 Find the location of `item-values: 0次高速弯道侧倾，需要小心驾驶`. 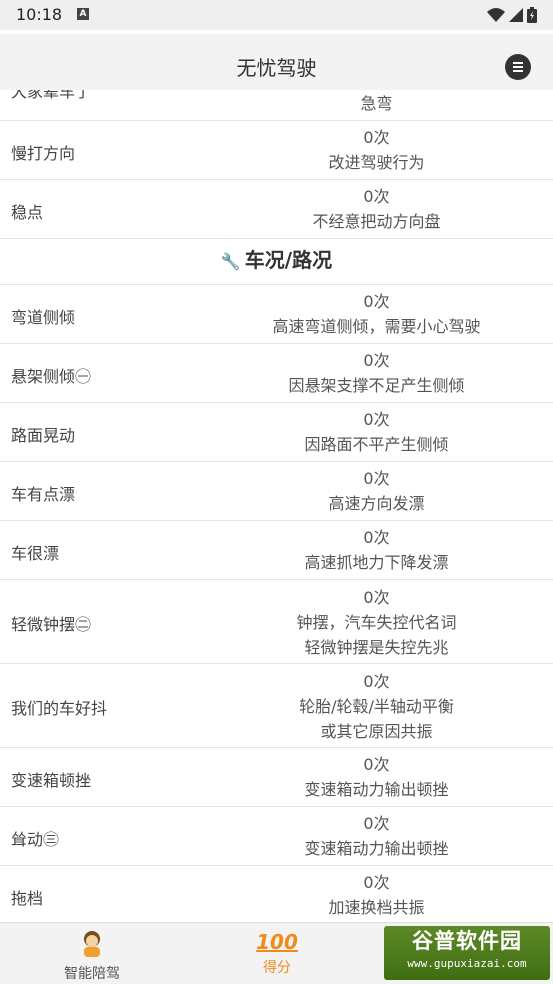

item-values: 0次高速弯道侧倾，需要小心驾驶 is located at coordinates (376, 314).